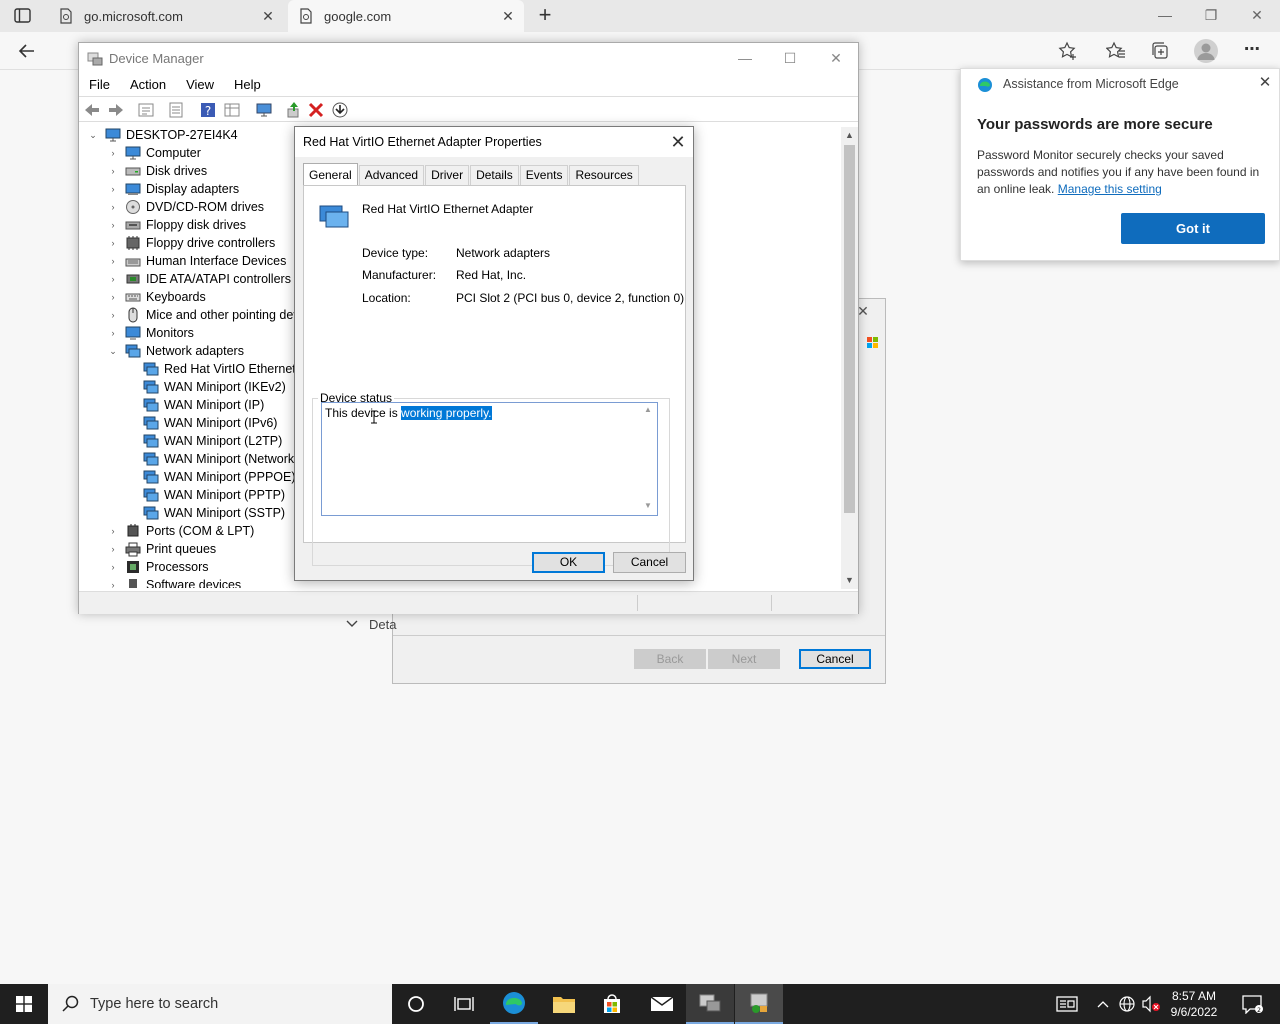 The width and height of the screenshot is (1280, 1024). I want to click on tab-actions-icon, so click(23, 16).